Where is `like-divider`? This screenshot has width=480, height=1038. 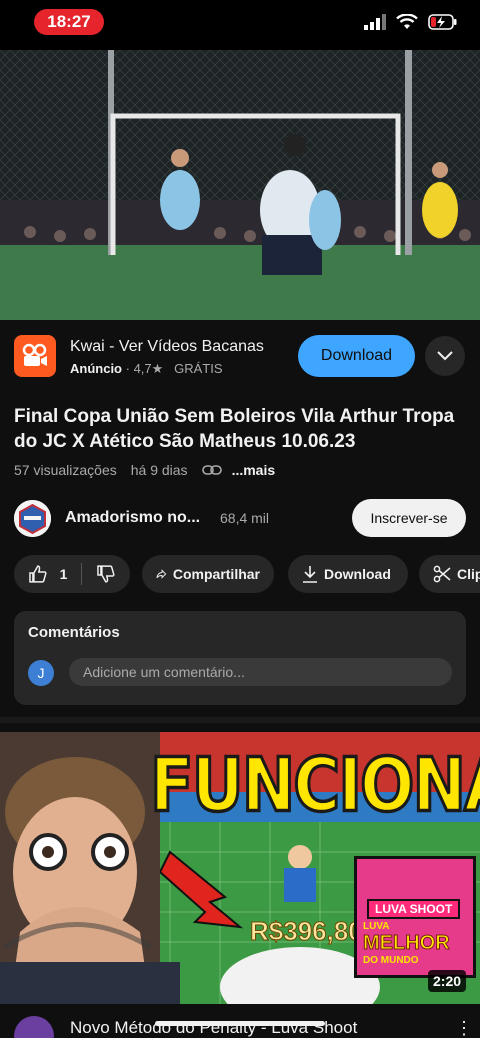
like-divider is located at coordinates (82, 574).